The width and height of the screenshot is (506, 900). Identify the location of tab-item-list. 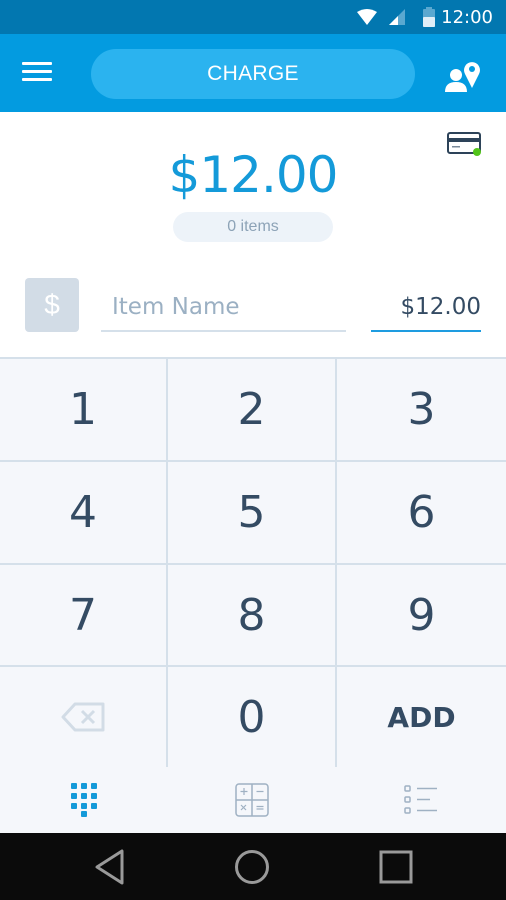
(421, 800).